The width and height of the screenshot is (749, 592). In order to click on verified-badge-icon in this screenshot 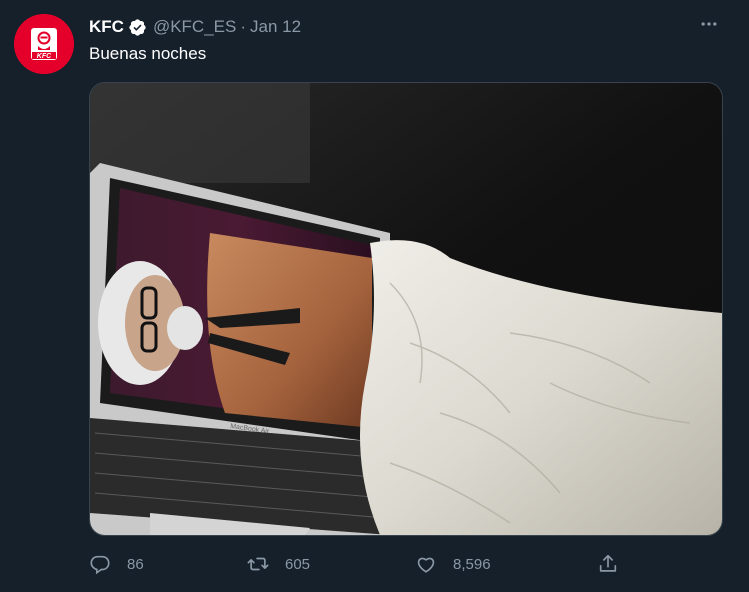, I will do `click(137, 27)`.